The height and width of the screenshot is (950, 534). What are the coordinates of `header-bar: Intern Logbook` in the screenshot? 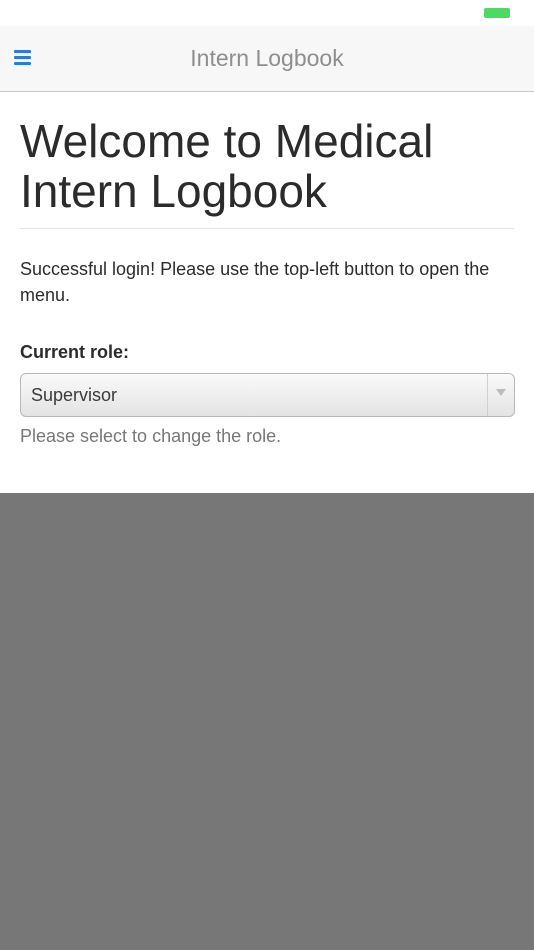 It's located at (267, 59).